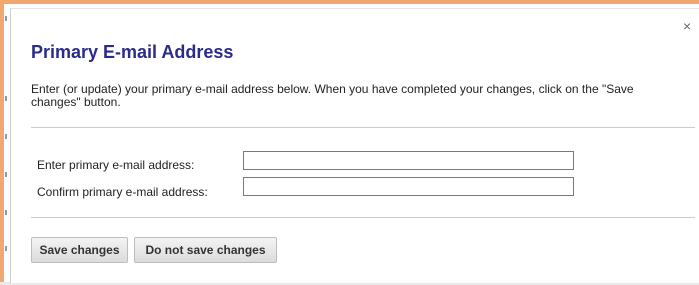 The image size is (699, 285). Describe the element at coordinates (205, 250) in the screenshot. I see `do-not-save-button: Do not save changes` at that location.